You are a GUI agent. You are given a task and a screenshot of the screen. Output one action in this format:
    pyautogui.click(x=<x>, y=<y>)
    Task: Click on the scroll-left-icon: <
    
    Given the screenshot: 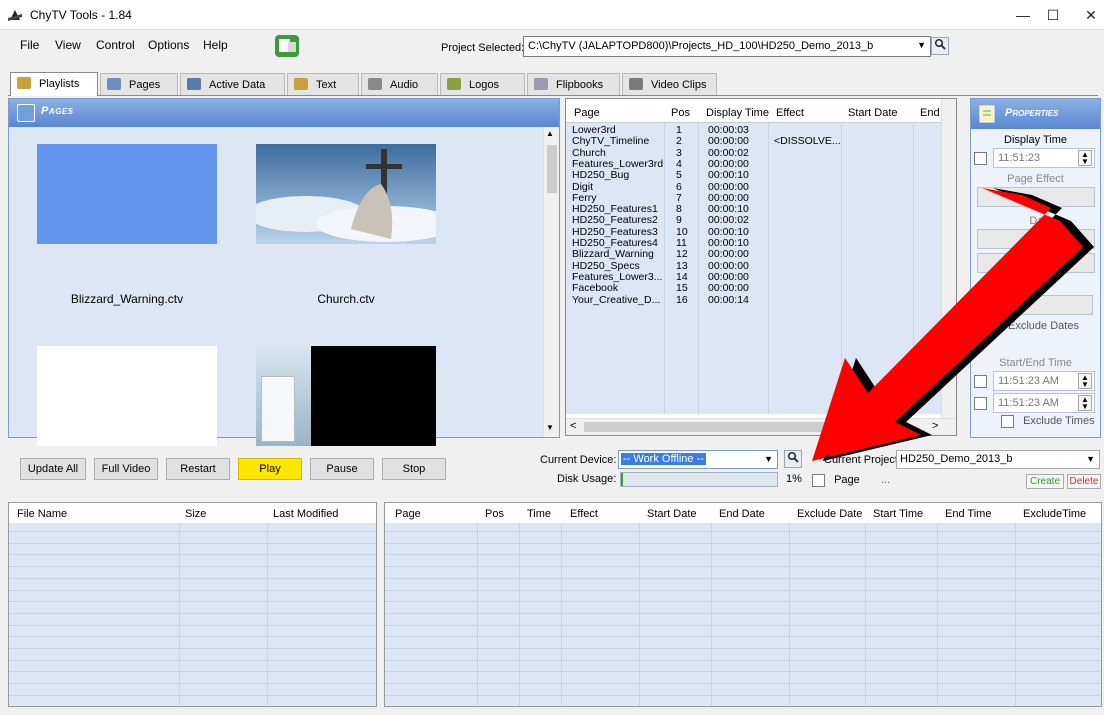 What is the action you would take?
    pyautogui.click(x=573, y=426)
    